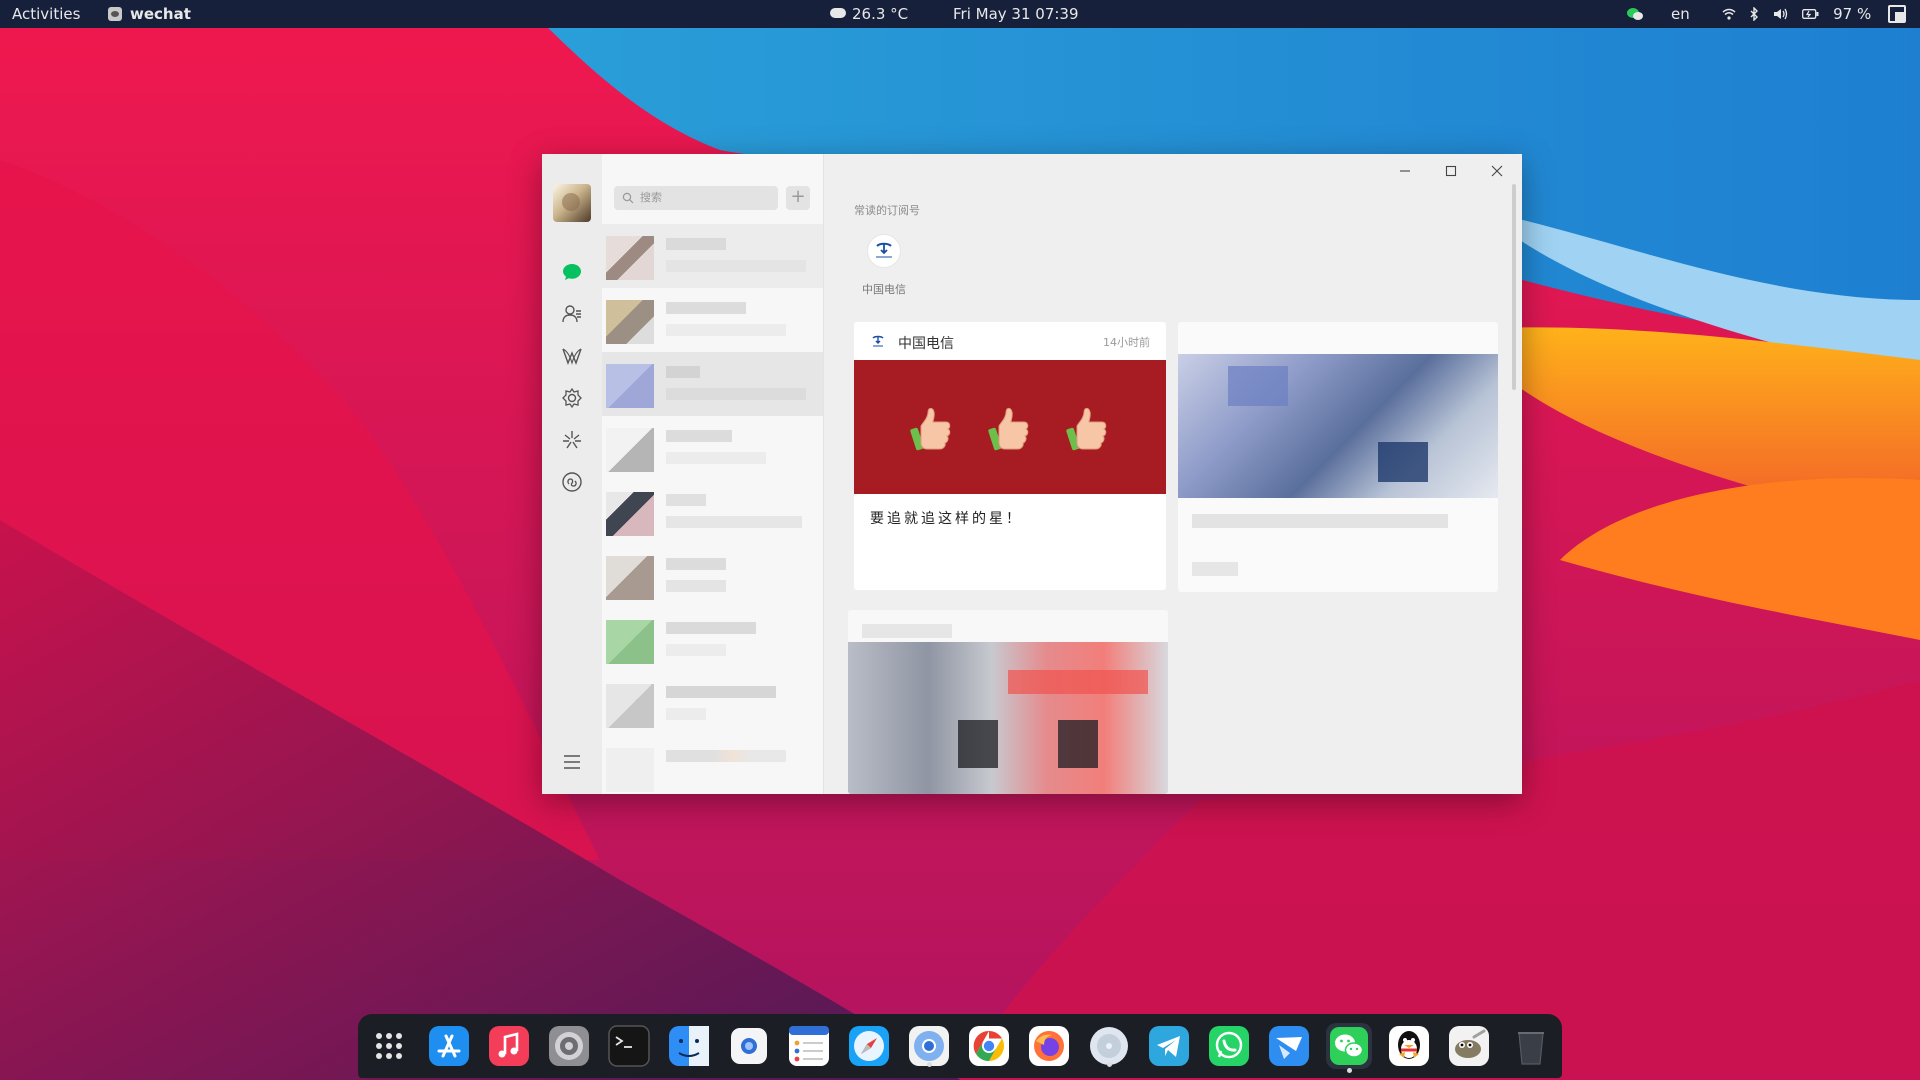 Image resolution: width=1920 pixels, height=1080 pixels. What do you see at coordinates (1680, 14) in the screenshot?
I see `language-indicator: en` at bounding box center [1680, 14].